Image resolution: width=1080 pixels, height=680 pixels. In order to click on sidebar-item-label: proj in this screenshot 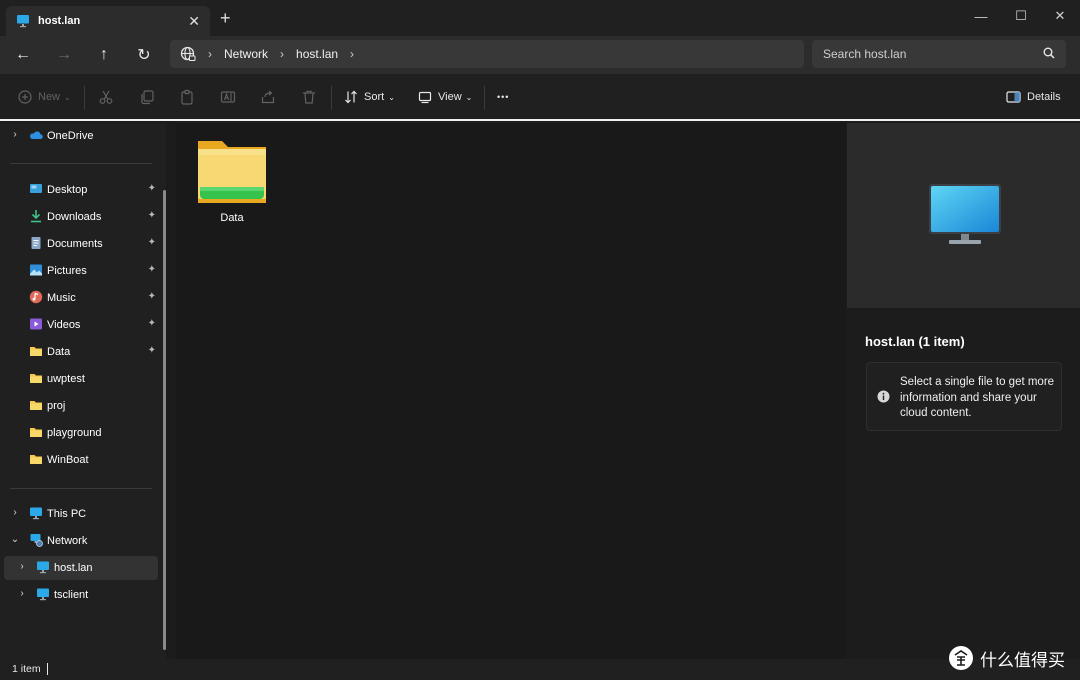, I will do `click(56, 406)`.